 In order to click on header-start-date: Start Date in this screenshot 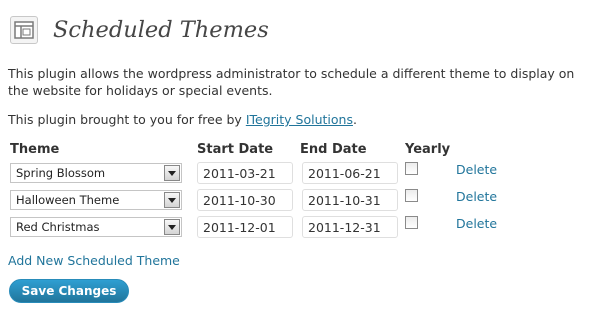, I will do `click(235, 149)`.